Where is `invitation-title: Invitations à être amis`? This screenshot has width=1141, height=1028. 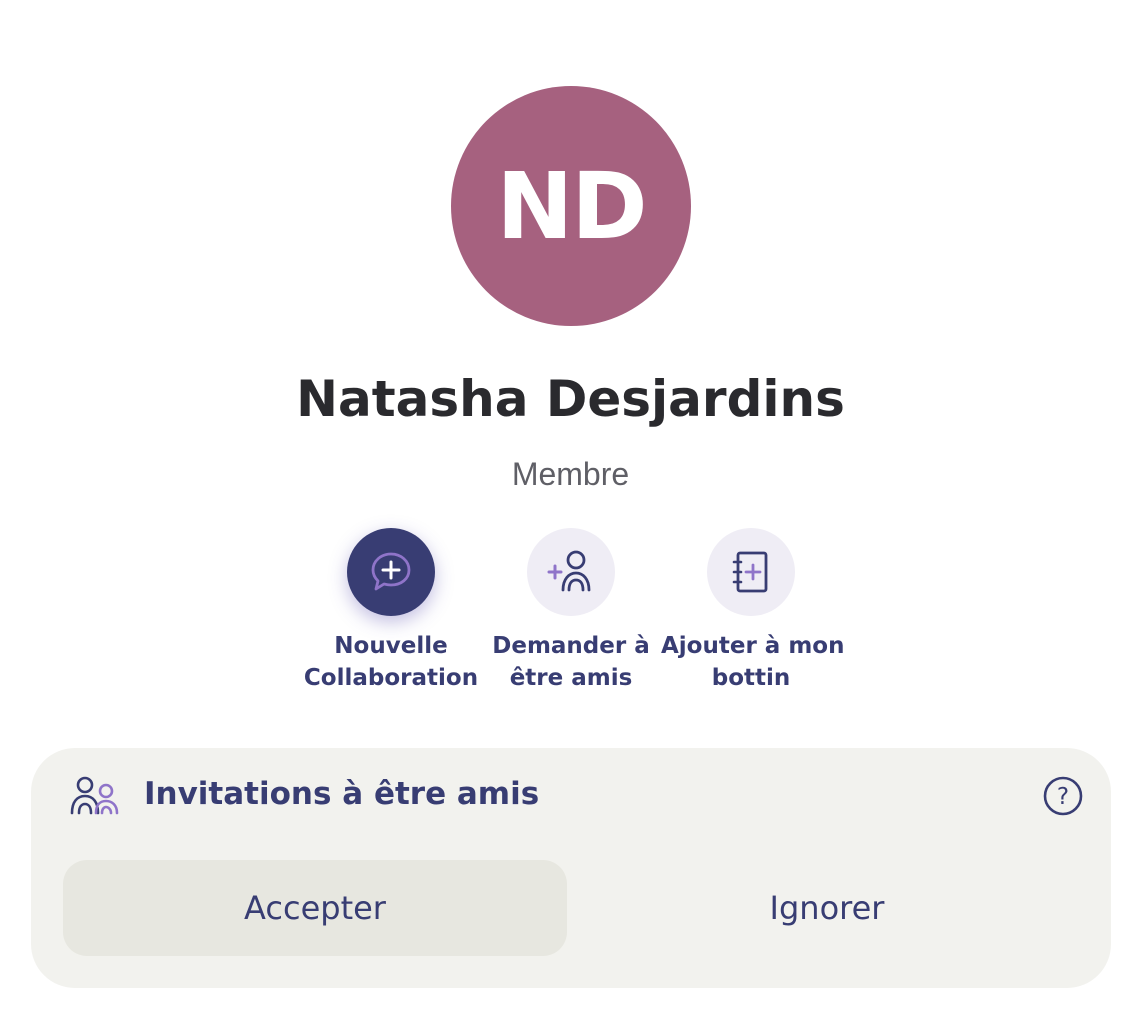 invitation-title: Invitations à être amis is located at coordinates (342, 794).